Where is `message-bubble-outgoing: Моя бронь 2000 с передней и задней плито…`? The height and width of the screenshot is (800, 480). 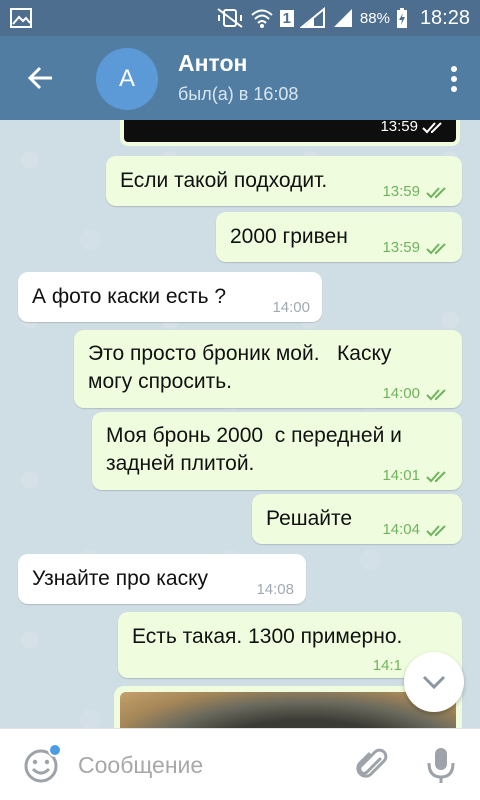
message-bubble-outgoing: Моя бронь 2000 с передней и задней плито… is located at coordinates (277, 451).